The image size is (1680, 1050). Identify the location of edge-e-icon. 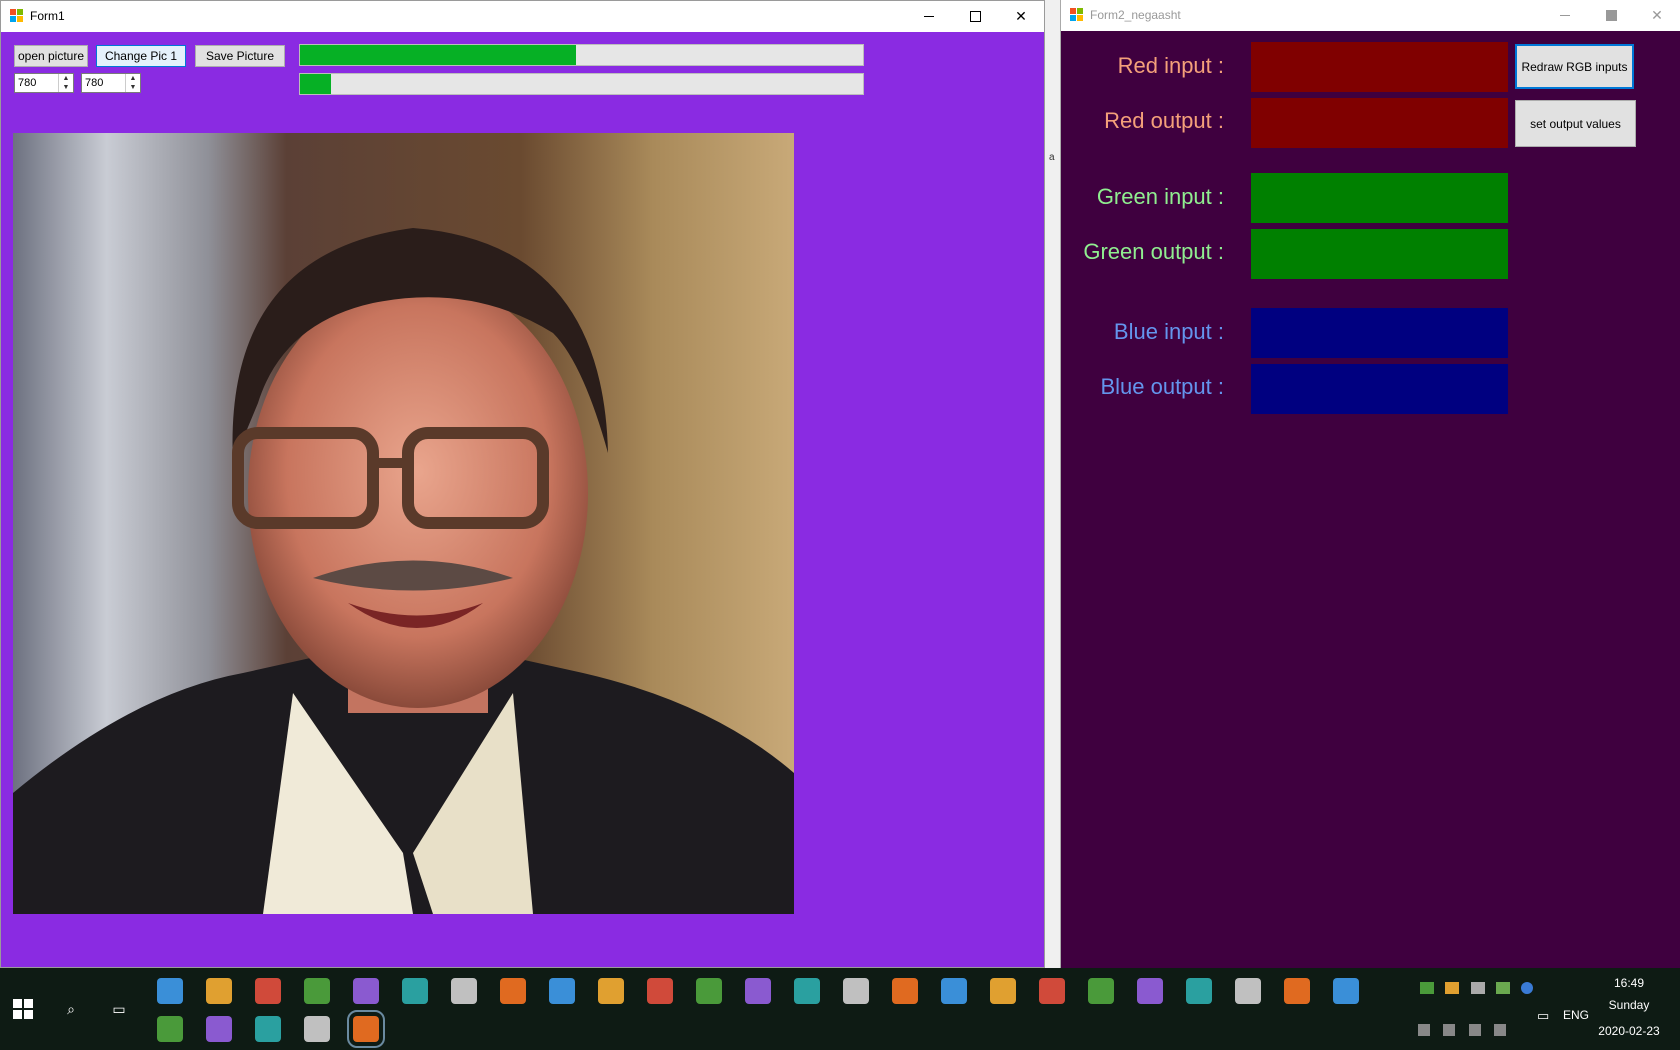
(415, 991).